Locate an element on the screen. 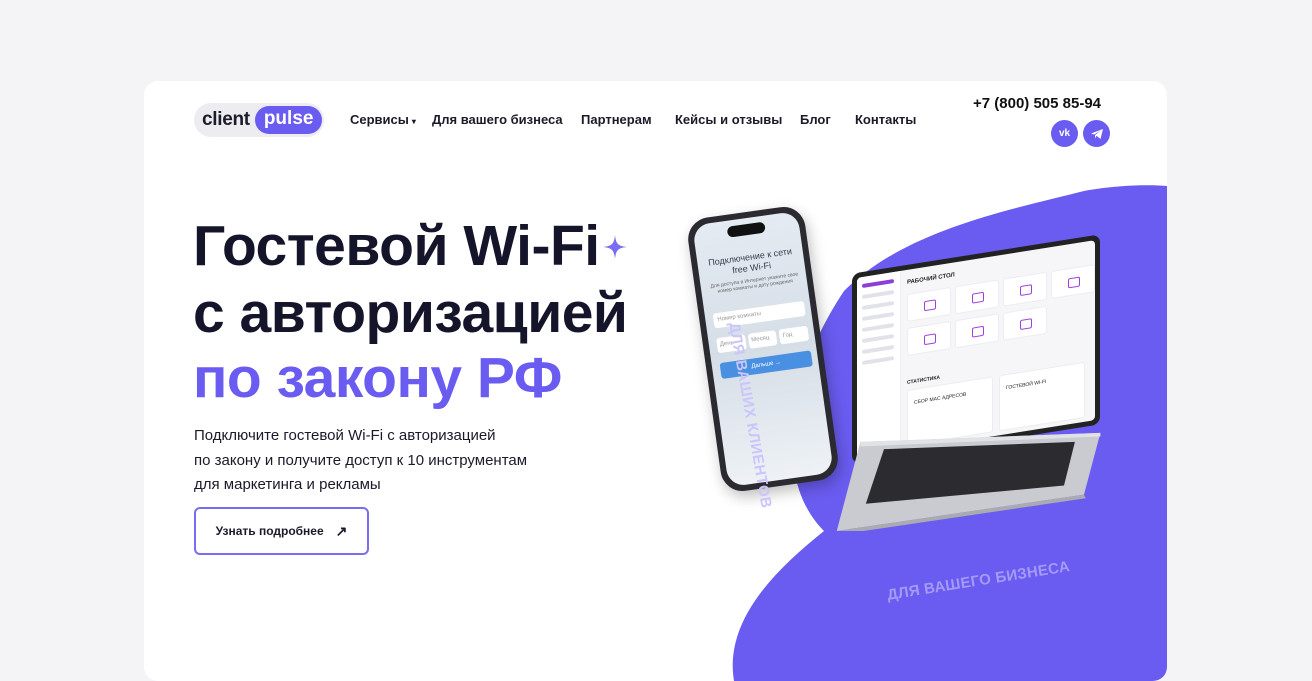 This screenshot has height=681, width=1312. hero-line-3: по закону РФ is located at coordinates (377, 378).